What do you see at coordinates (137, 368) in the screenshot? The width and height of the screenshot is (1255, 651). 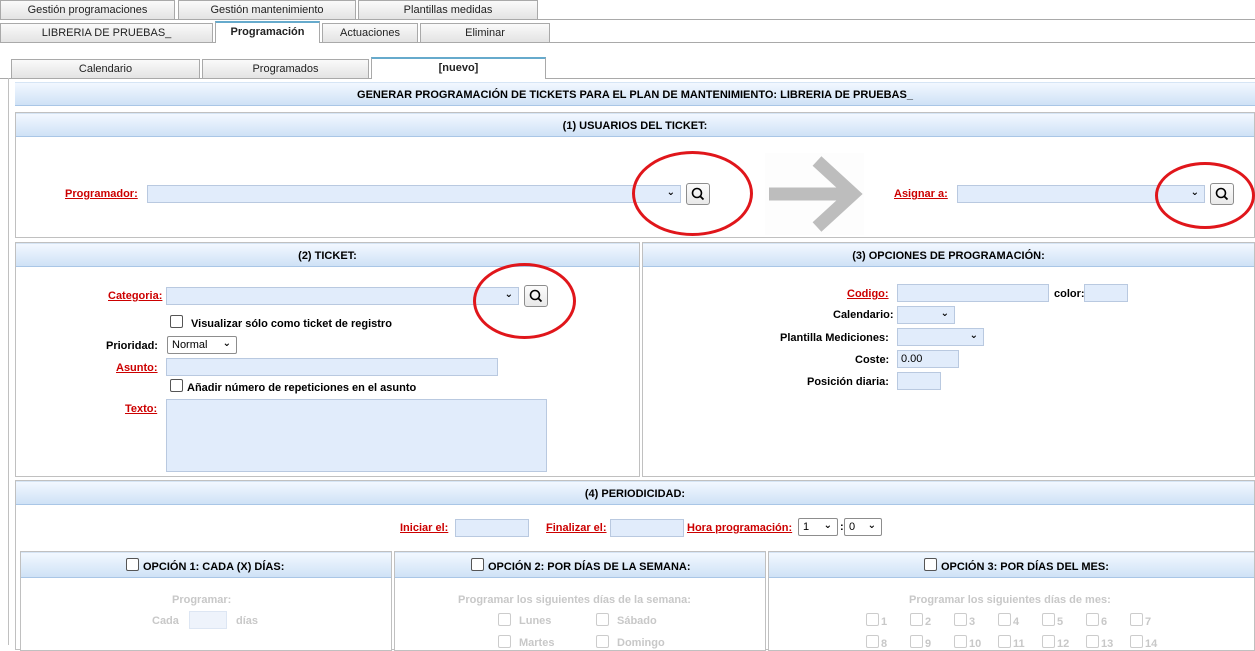 I see `asunto-label: Asunto:` at bounding box center [137, 368].